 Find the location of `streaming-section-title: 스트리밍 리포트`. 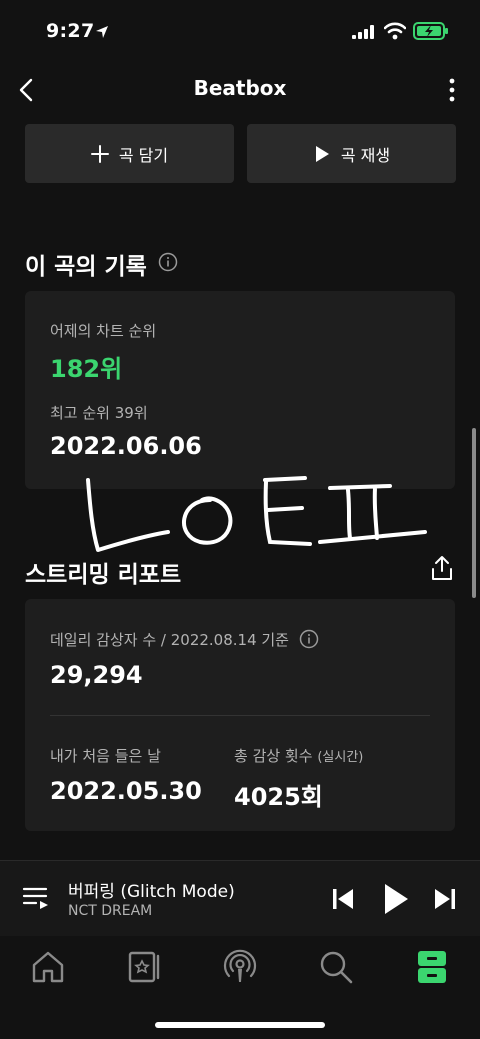

streaming-section-title: 스트리밍 리포트 is located at coordinates (103, 575).